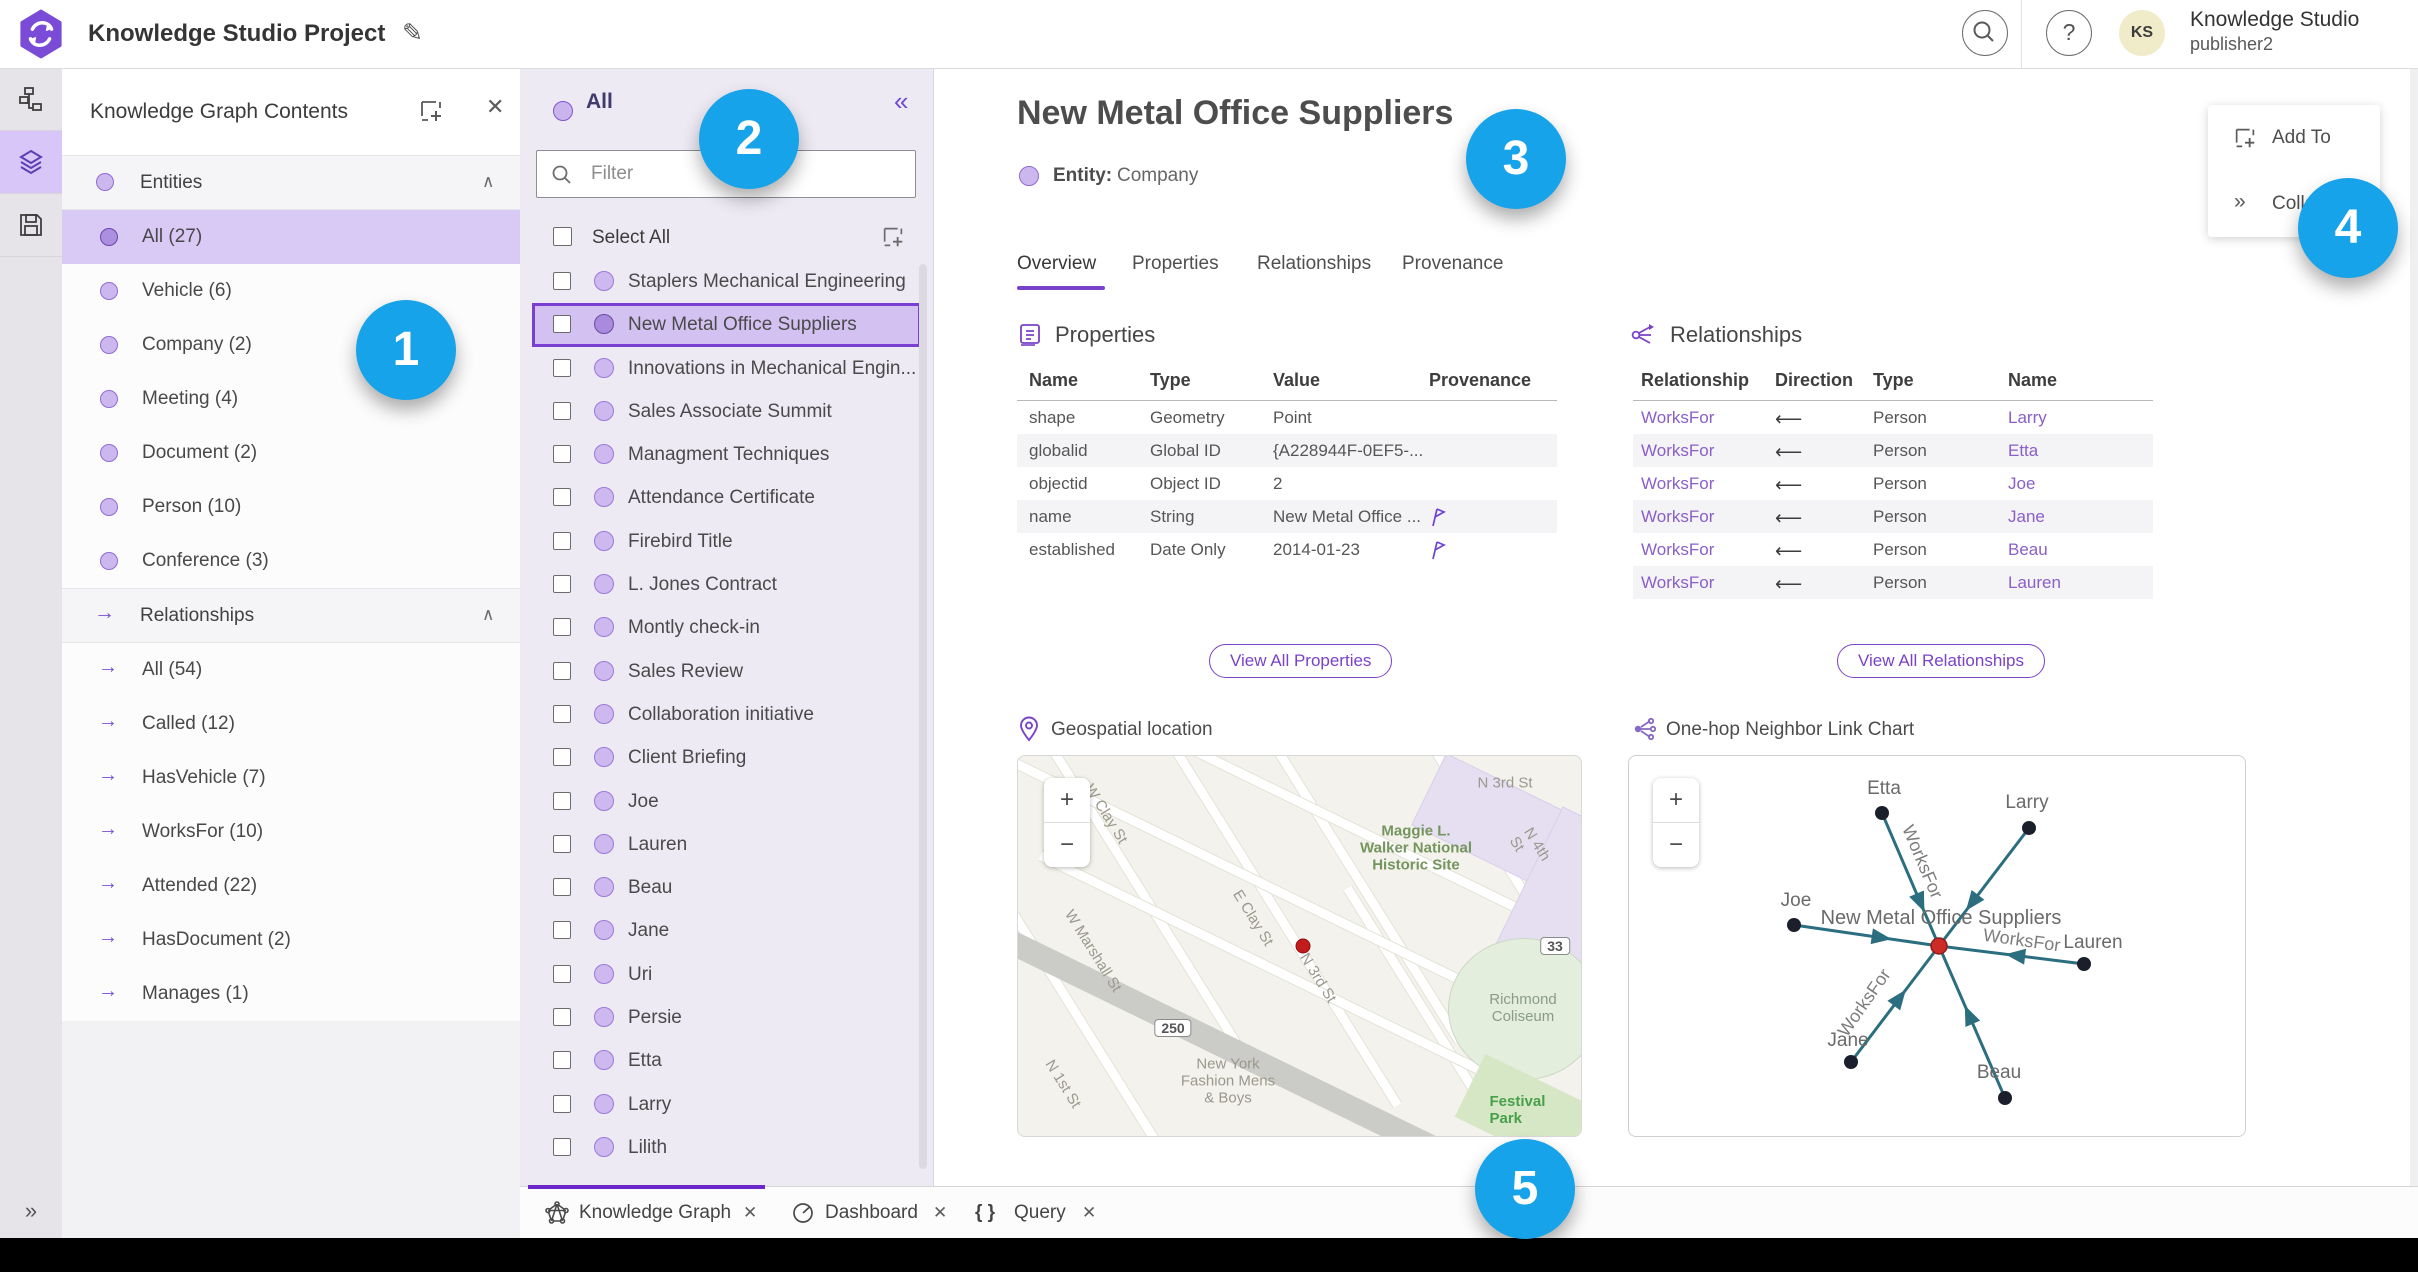  What do you see at coordinates (291, 724) in the screenshot?
I see `relationship-type-item: → Called (12)` at bounding box center [291, 724].